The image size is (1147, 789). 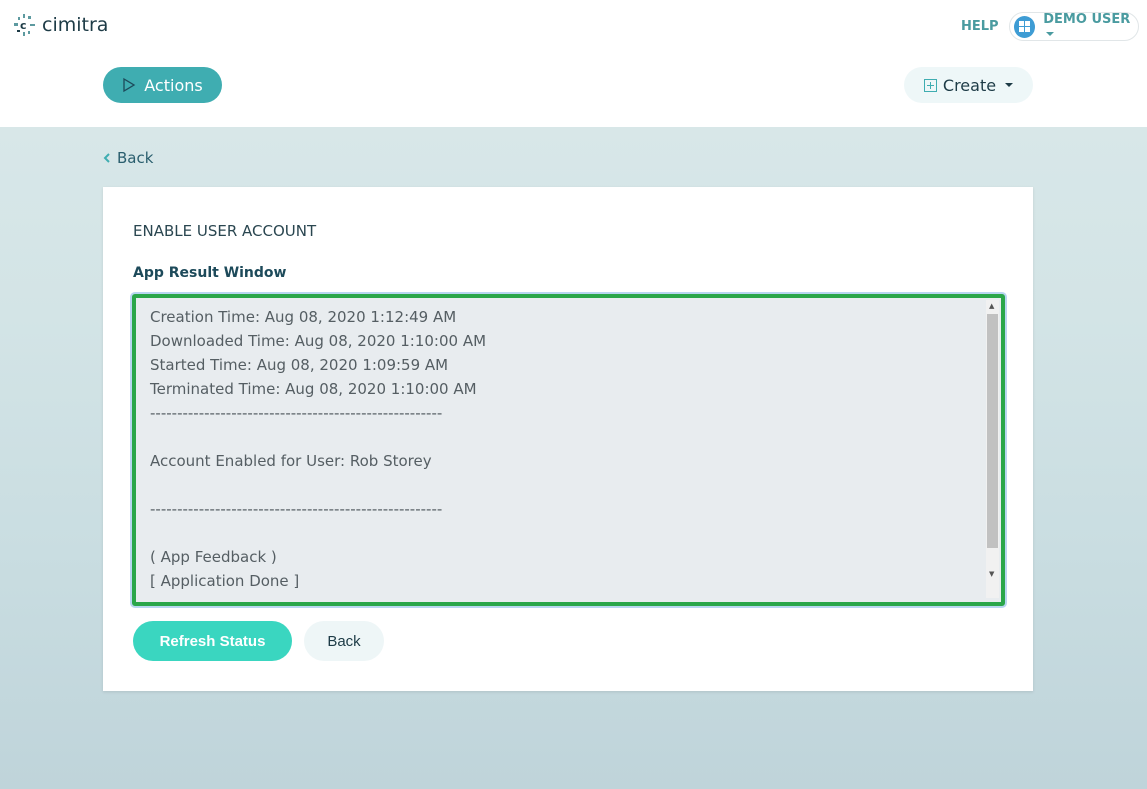 What do you see at coordinates (992, 431) in the screenshot?
I see `scrollbar-thumb` at bounding box center [992, 431].